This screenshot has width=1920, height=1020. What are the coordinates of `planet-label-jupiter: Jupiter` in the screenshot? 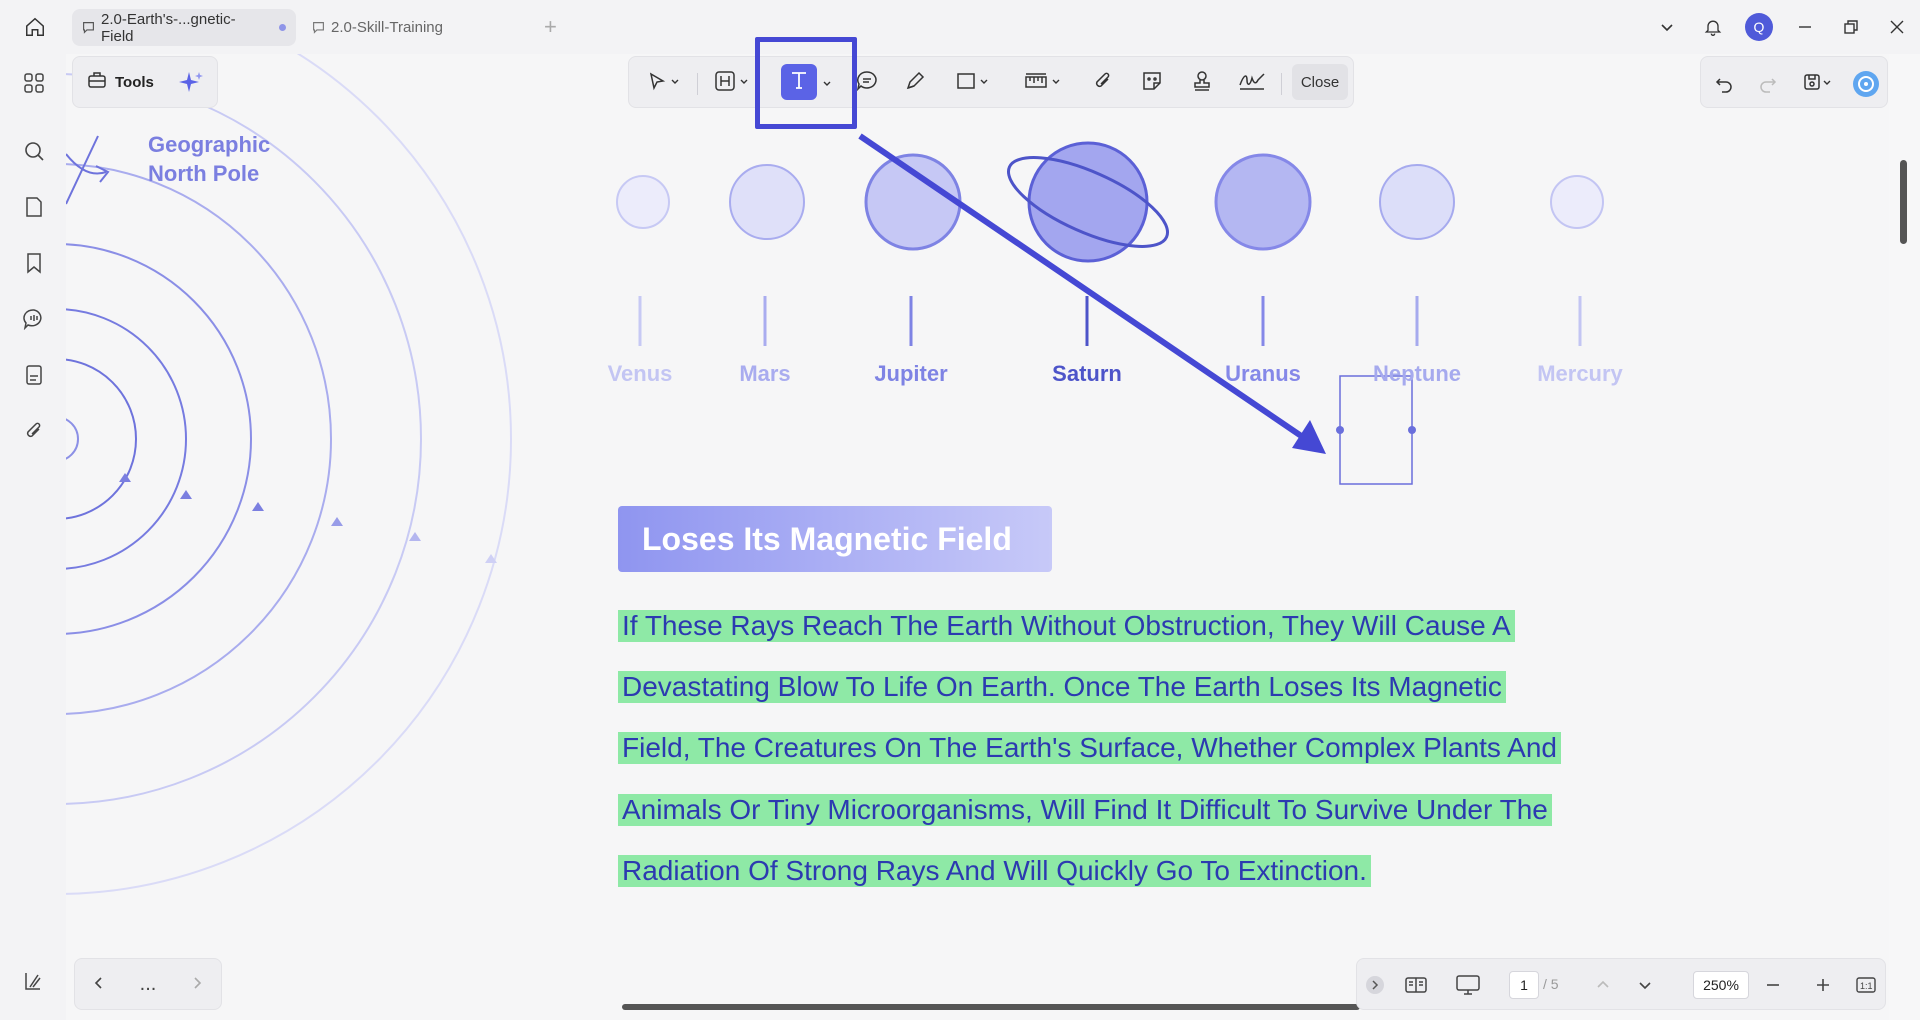 It's located at (911, 373).